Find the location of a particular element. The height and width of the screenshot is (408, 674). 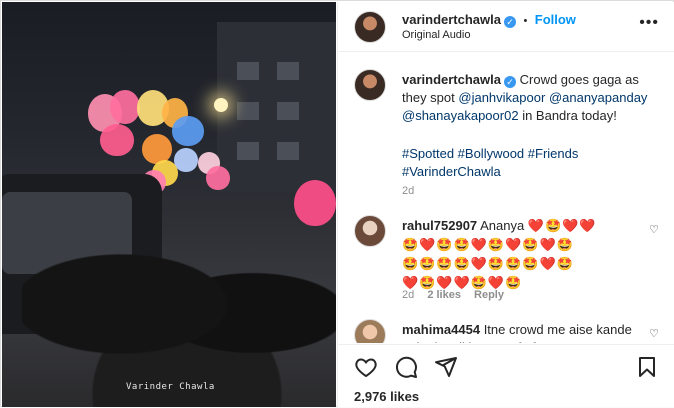

comment-text: Ananya is located at coordinates (502, 225).